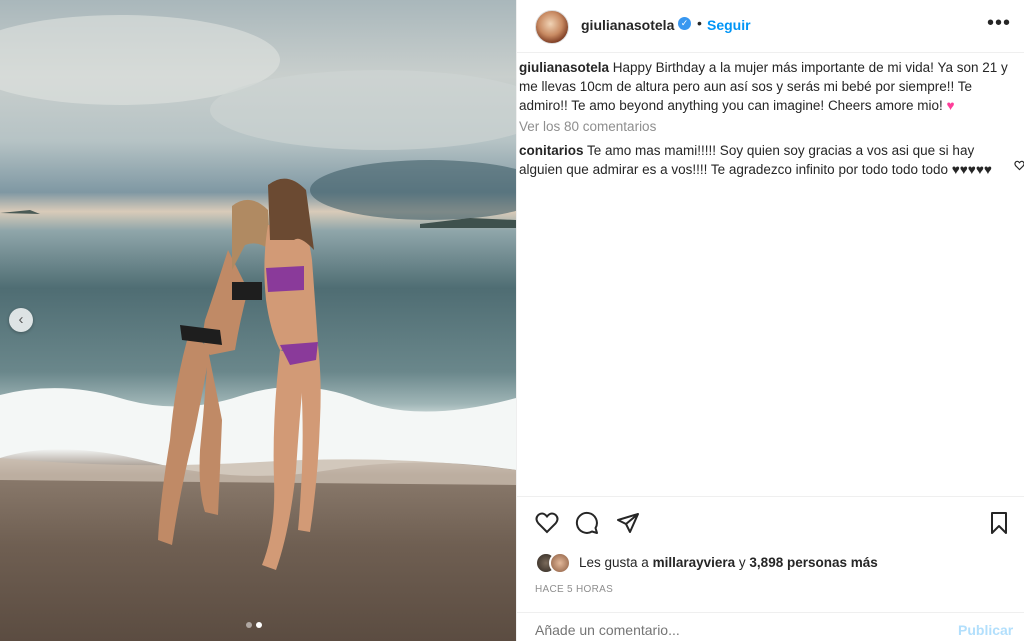 This screenshot has width=1024, height=642. Describe the element at coordinates (770, 26) in the screenshot. I see `post-header: giulianasotela ✓ • Seguir •••` at that location.